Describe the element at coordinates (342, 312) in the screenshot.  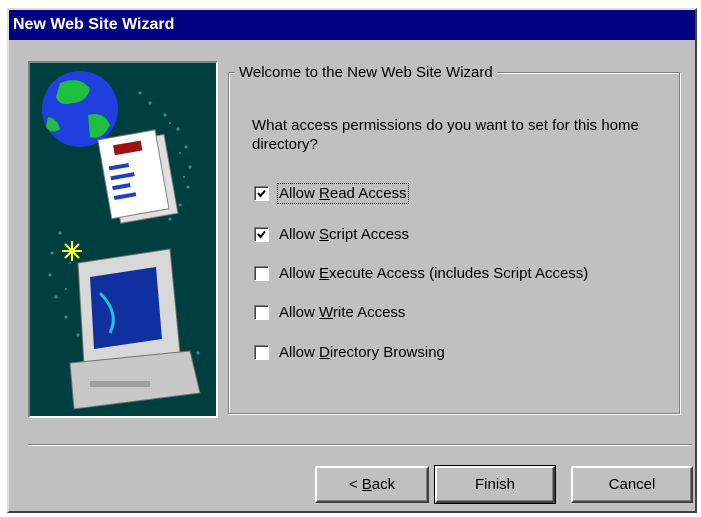
I see `checkbox-label: Allow Write Access` at that location.